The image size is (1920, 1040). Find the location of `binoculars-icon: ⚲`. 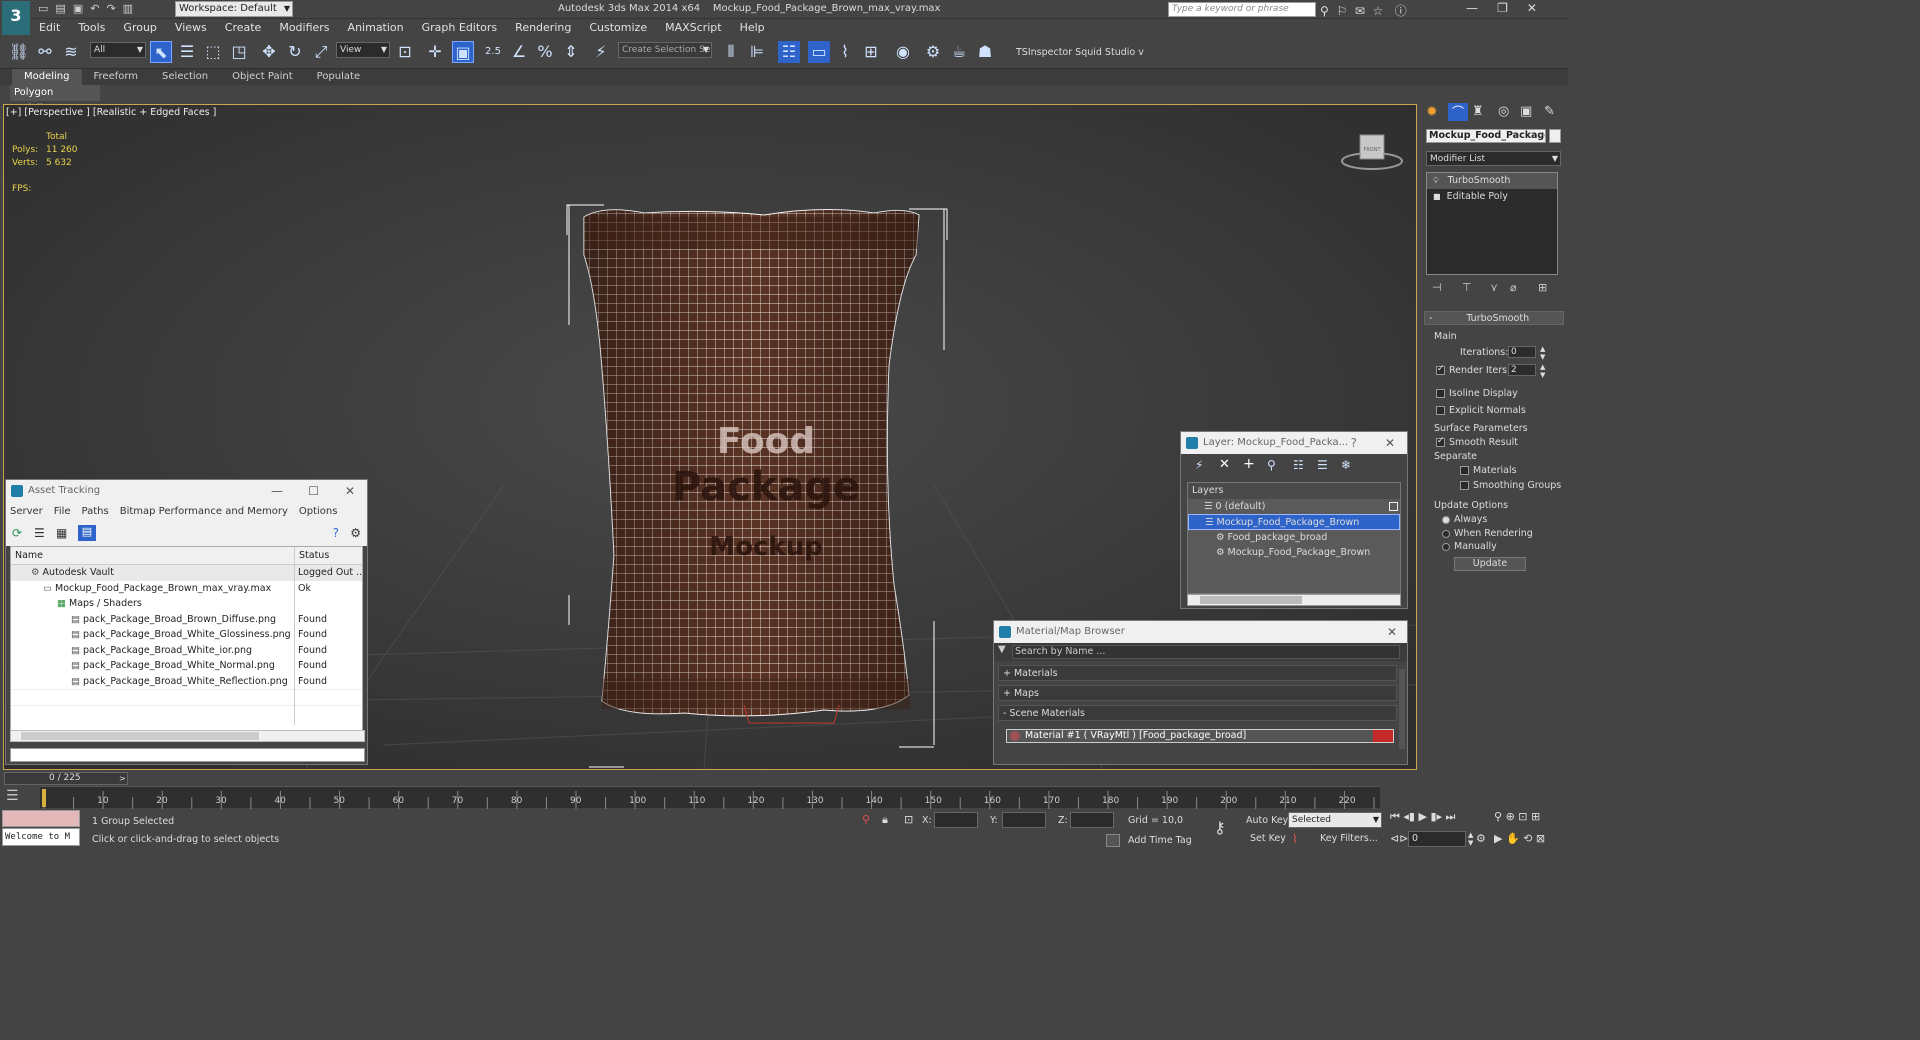

binoculars-icon: ⚲ is located at coordinates (1324, 11).